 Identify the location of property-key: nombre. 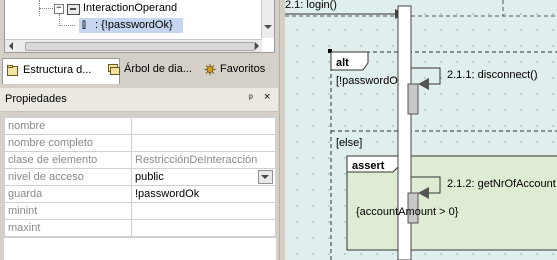
(68, 126).